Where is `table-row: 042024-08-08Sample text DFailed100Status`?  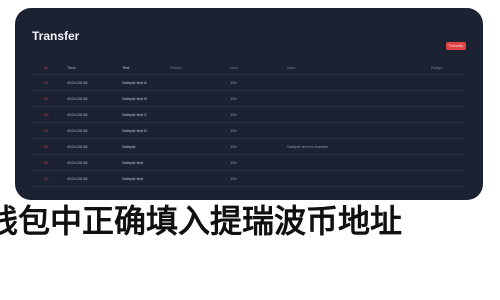
table-row: 042024-08-08Sample text DFailed100Status is located at coordinates (248, 131).